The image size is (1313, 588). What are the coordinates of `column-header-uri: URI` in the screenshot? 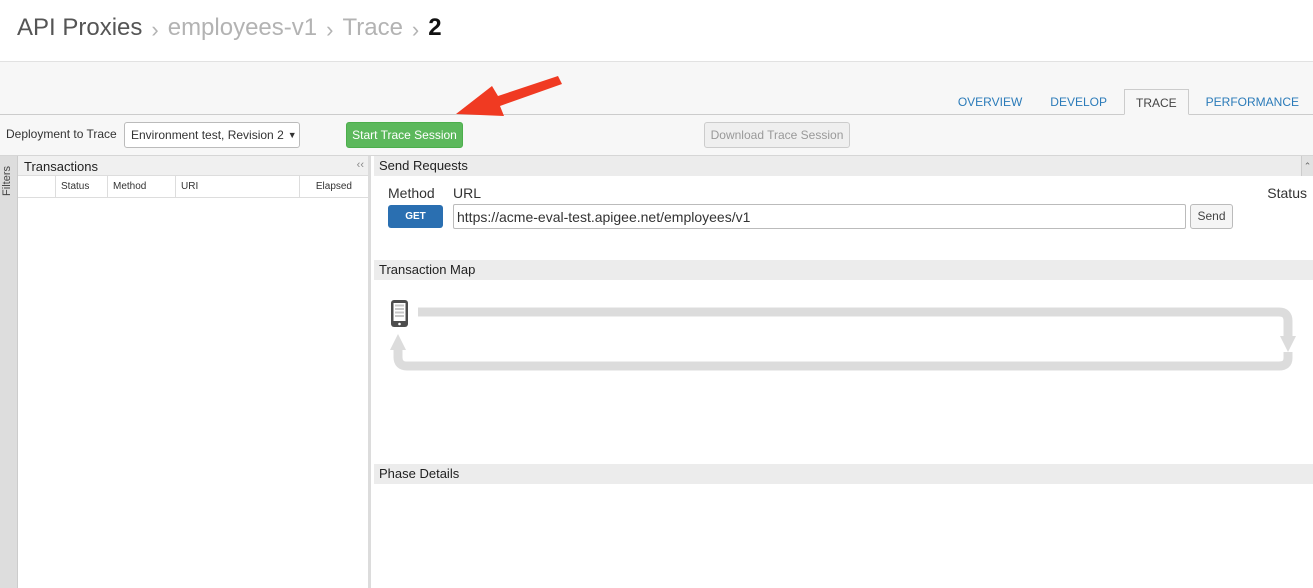 It's located at (238, 186).